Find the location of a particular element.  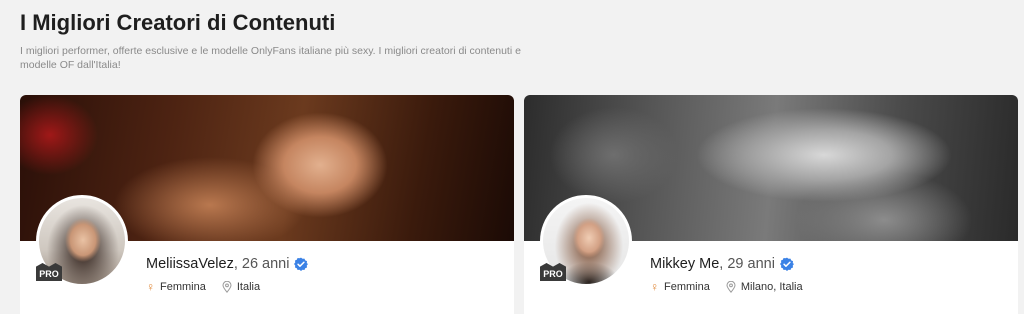

creator-name-line: MeliissaVelez , 26 anni is located at coordinates (227, 264).